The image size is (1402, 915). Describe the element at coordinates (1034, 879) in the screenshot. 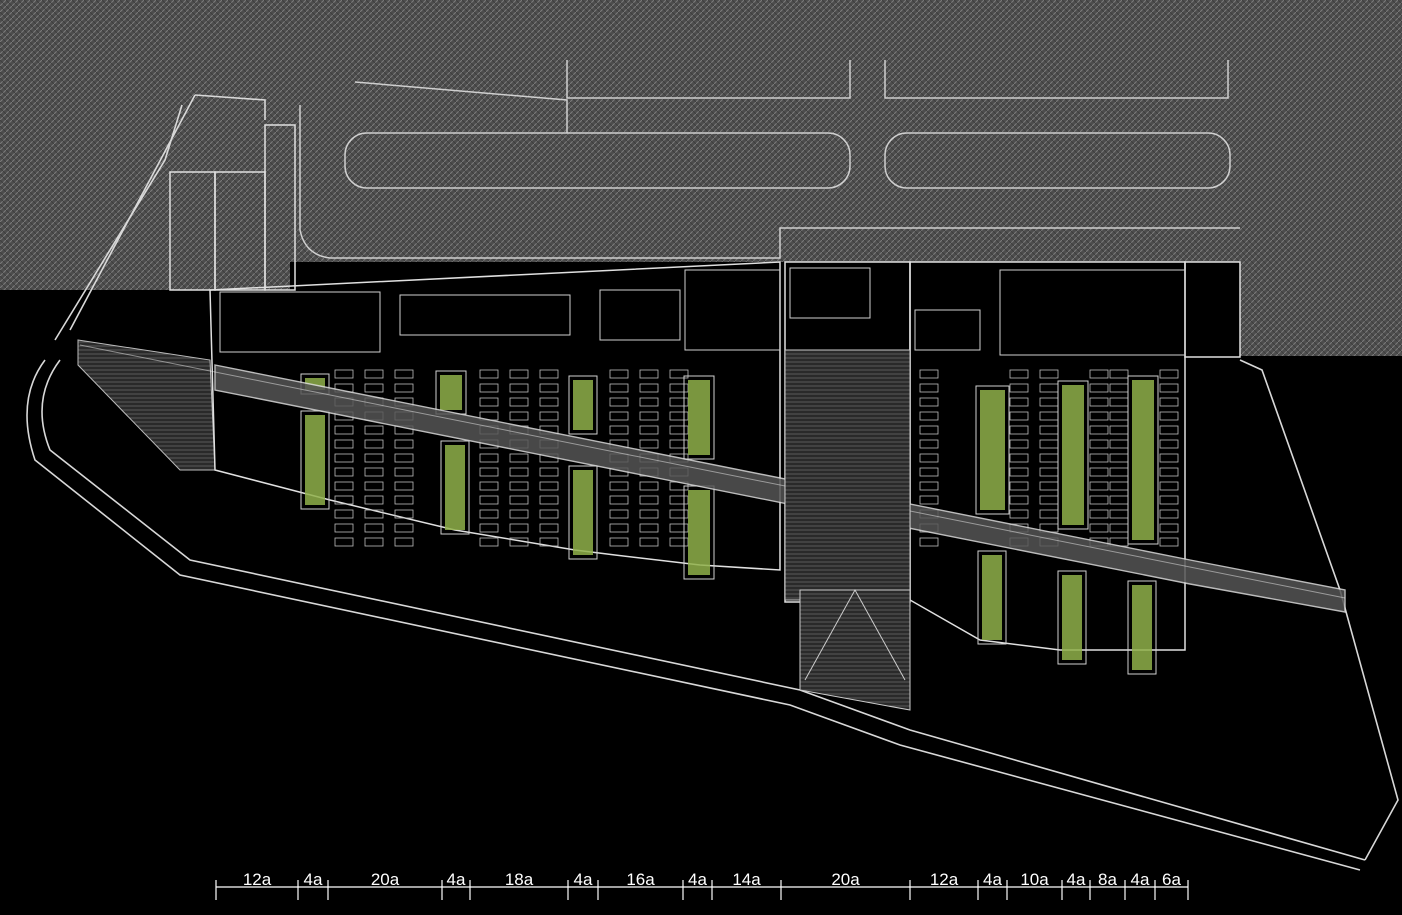

I see `dimension-label: 10a` at that location.